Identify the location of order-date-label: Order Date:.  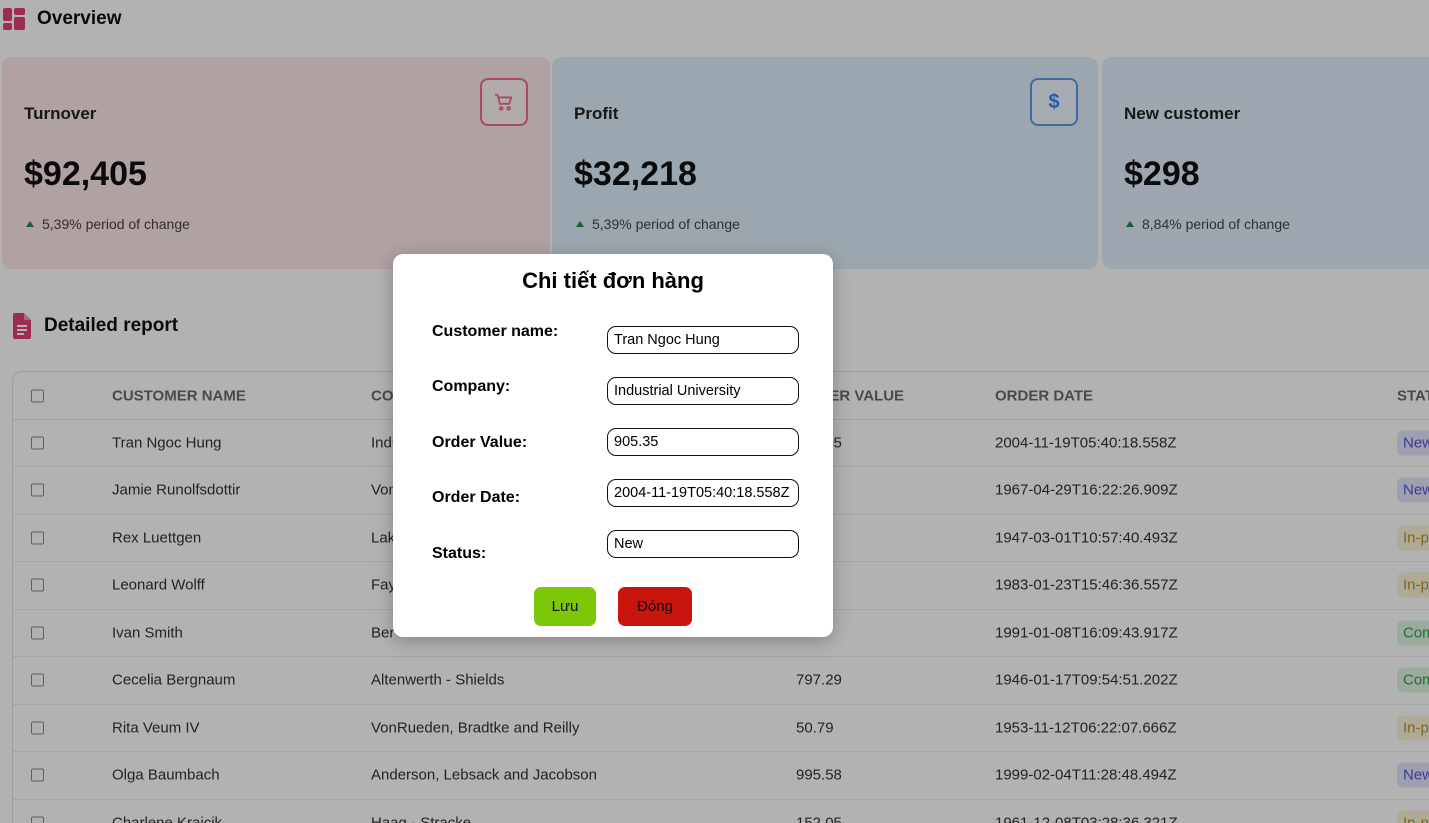
(476, 497).